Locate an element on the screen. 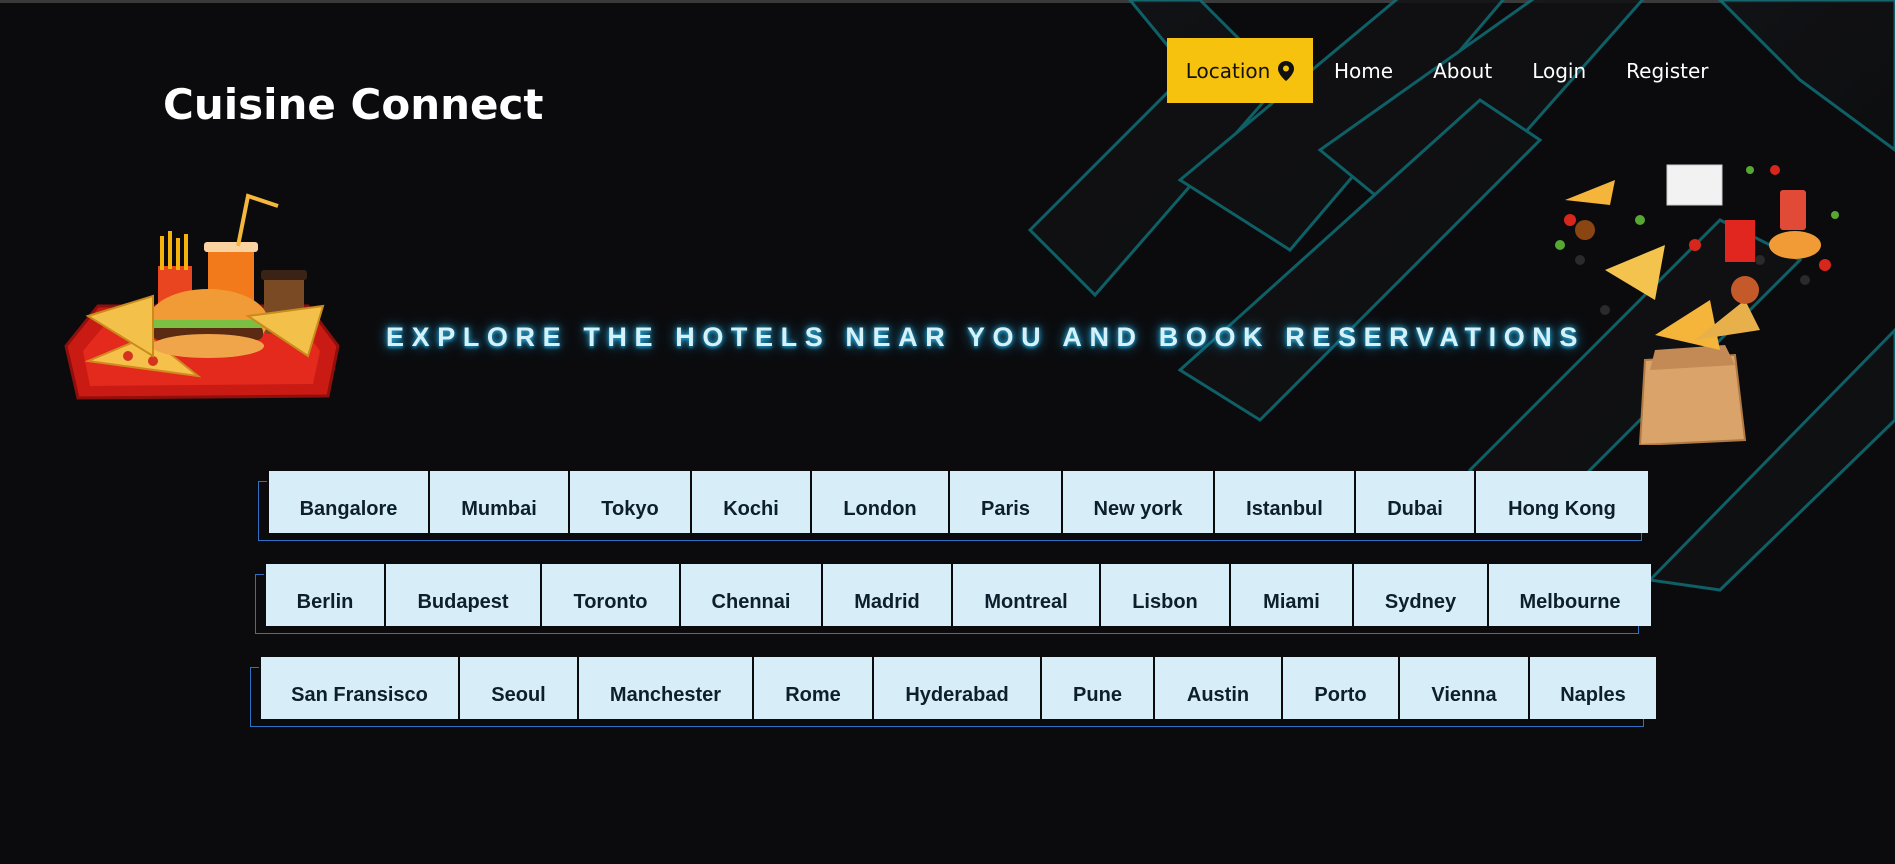 The width and height of the screenshot is (1895, 864). location-button: Location is located at coordinates (1240, 70).